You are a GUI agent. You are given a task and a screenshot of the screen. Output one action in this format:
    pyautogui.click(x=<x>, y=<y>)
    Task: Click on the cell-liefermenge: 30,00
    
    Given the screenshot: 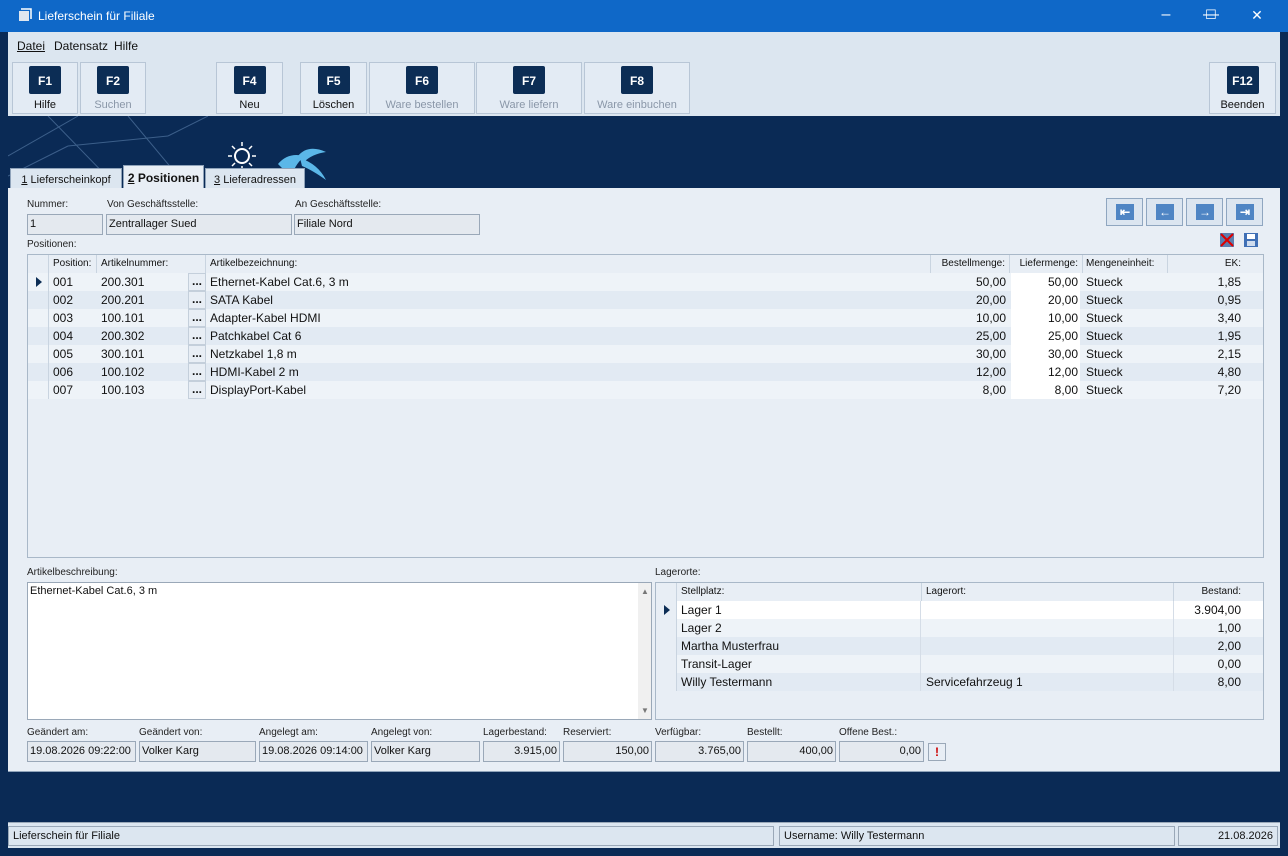 What is the action you would take?
    pyautogui.click(x=1045, y=354)
    